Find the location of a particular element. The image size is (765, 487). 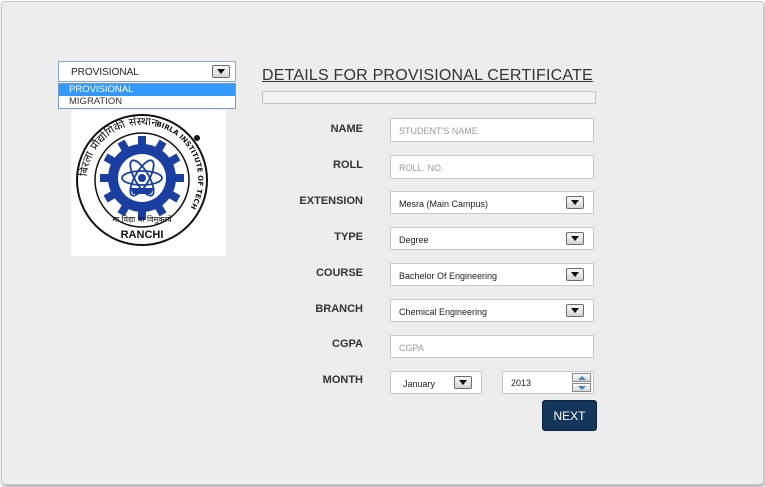

cgpa-input: CGPA is located at coordinates (492, 346).